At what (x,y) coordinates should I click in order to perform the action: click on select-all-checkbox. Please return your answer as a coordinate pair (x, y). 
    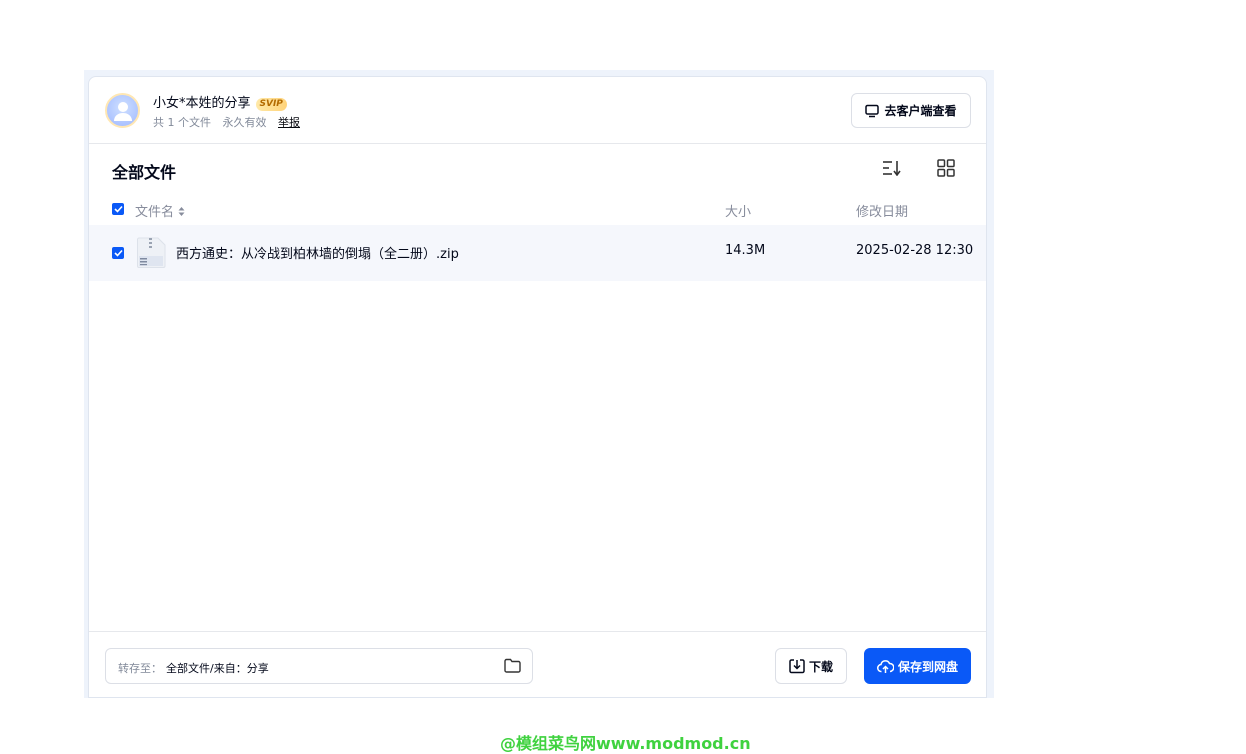
    Looking at the image, I should click on (118, 209).